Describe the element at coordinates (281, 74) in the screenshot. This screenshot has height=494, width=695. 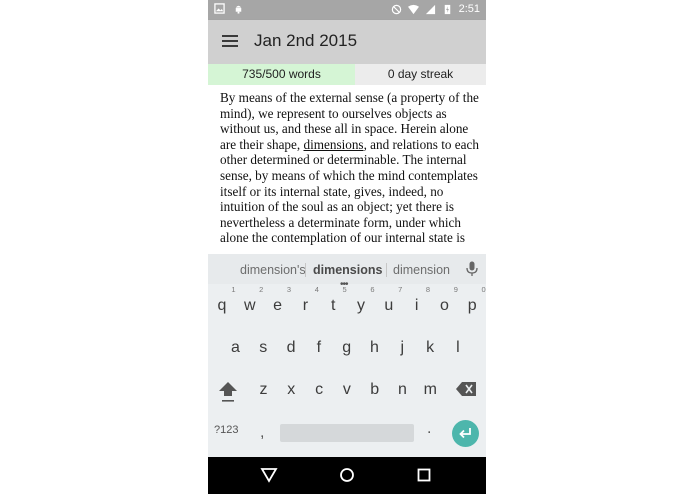
I see `word-count-stat: 735/500 words` at that location.